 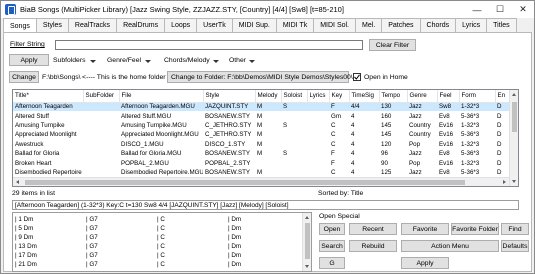 I want to click on chord-bar: | 17 Dm, so click(x=26, y=255).